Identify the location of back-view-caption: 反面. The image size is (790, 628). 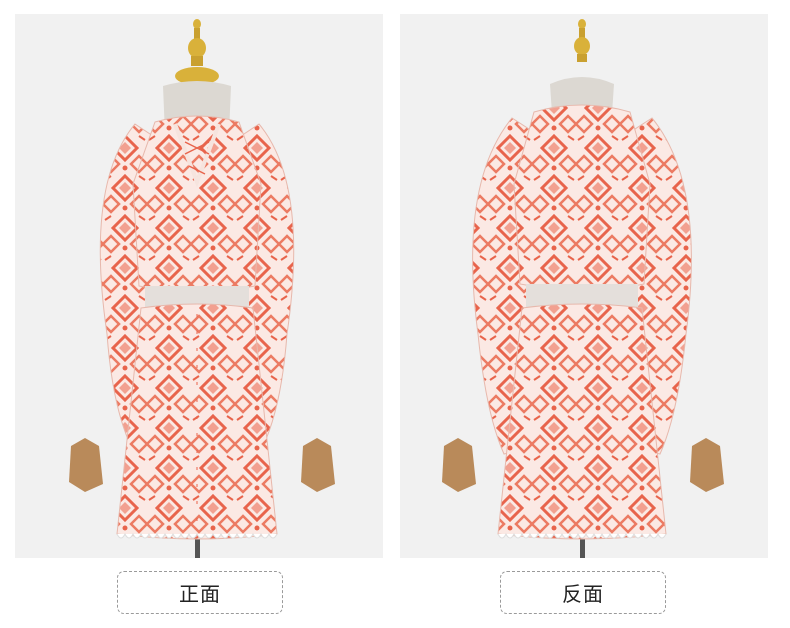
(583, 592).